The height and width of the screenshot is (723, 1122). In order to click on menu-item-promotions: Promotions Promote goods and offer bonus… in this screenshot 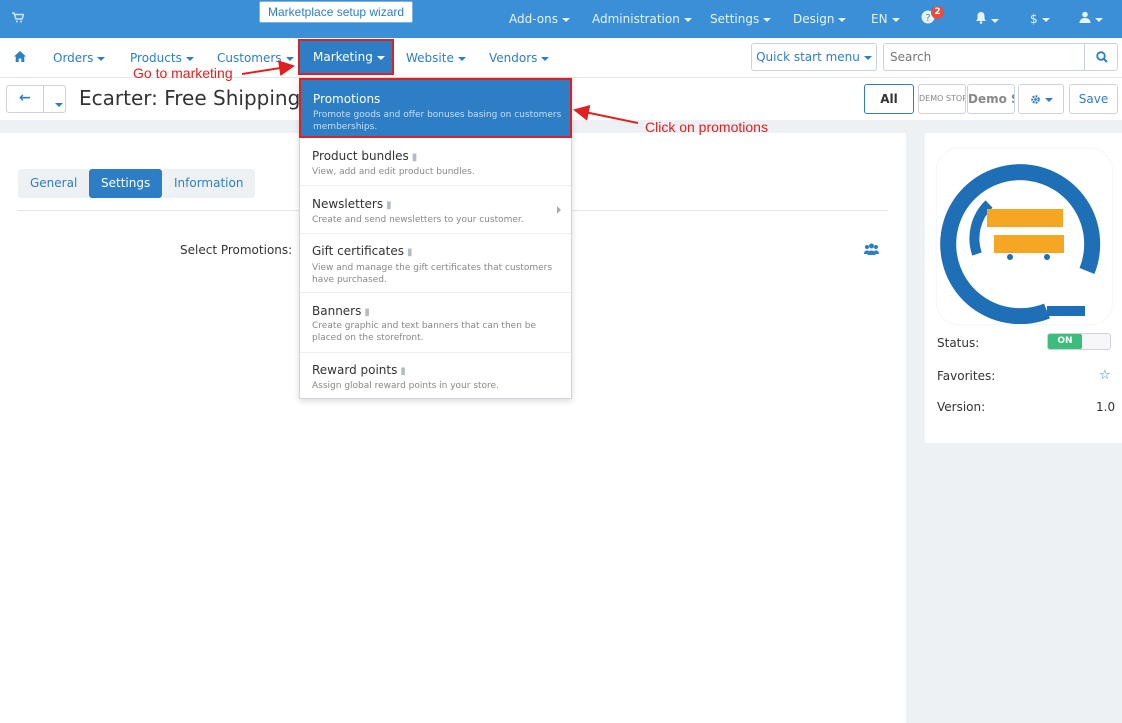, I will do `click(435, 108)`.